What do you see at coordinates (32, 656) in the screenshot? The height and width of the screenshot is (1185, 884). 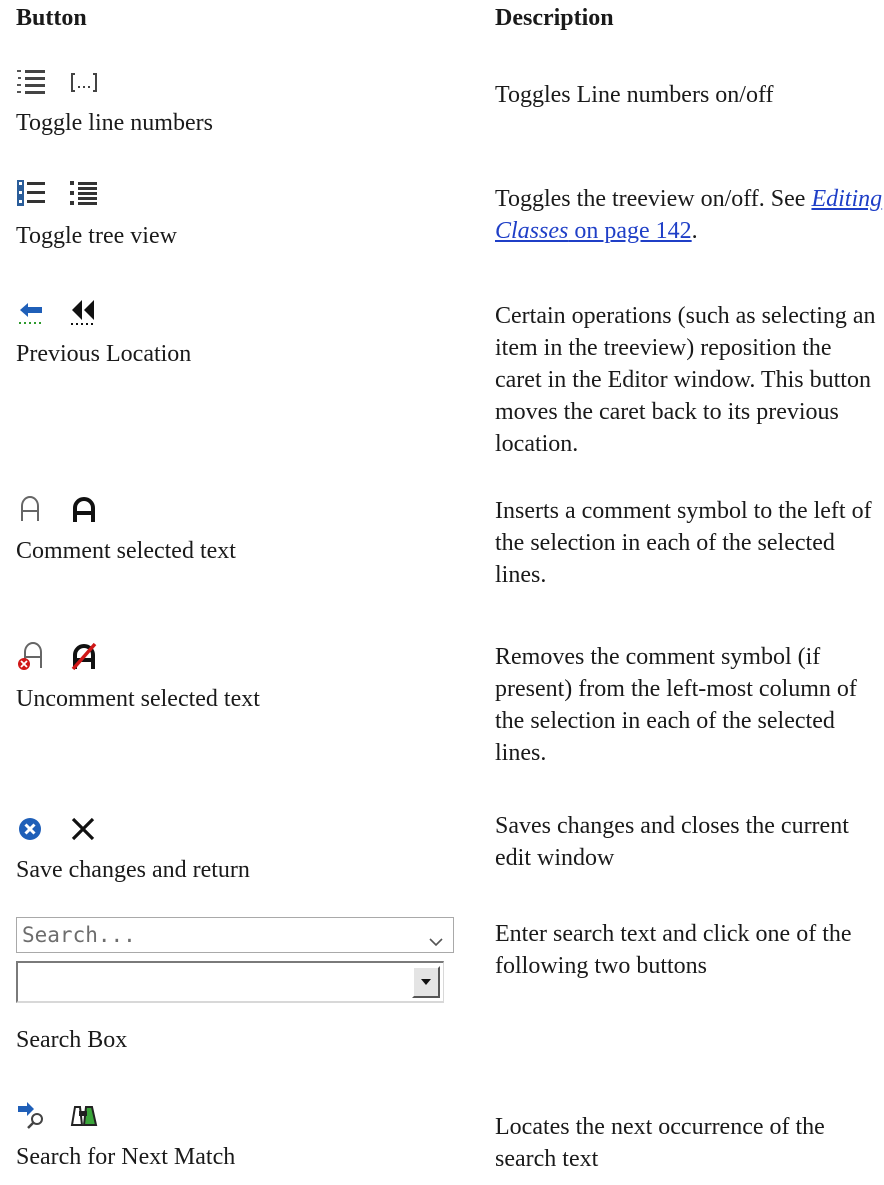 I see `uncomment-outline-icon` at bounding box center [32, 656].